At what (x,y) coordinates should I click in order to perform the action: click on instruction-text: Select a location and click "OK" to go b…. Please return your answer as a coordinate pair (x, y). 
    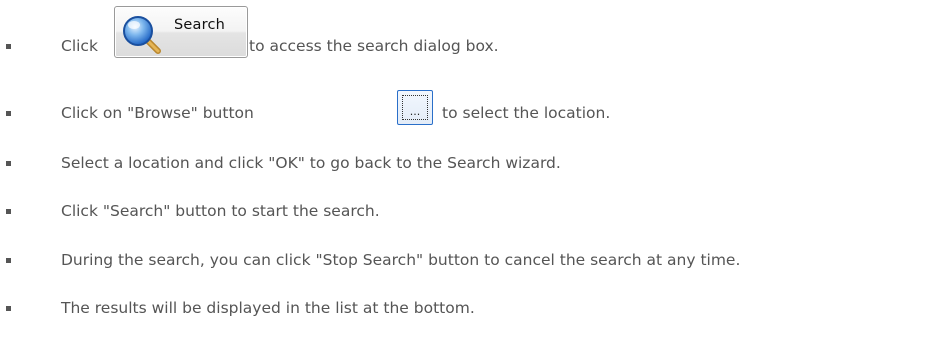
    Looking at the image, I should click on (311, 163).